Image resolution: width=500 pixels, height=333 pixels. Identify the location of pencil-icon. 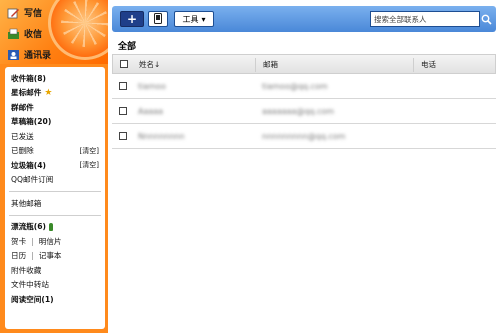
(13, 13).